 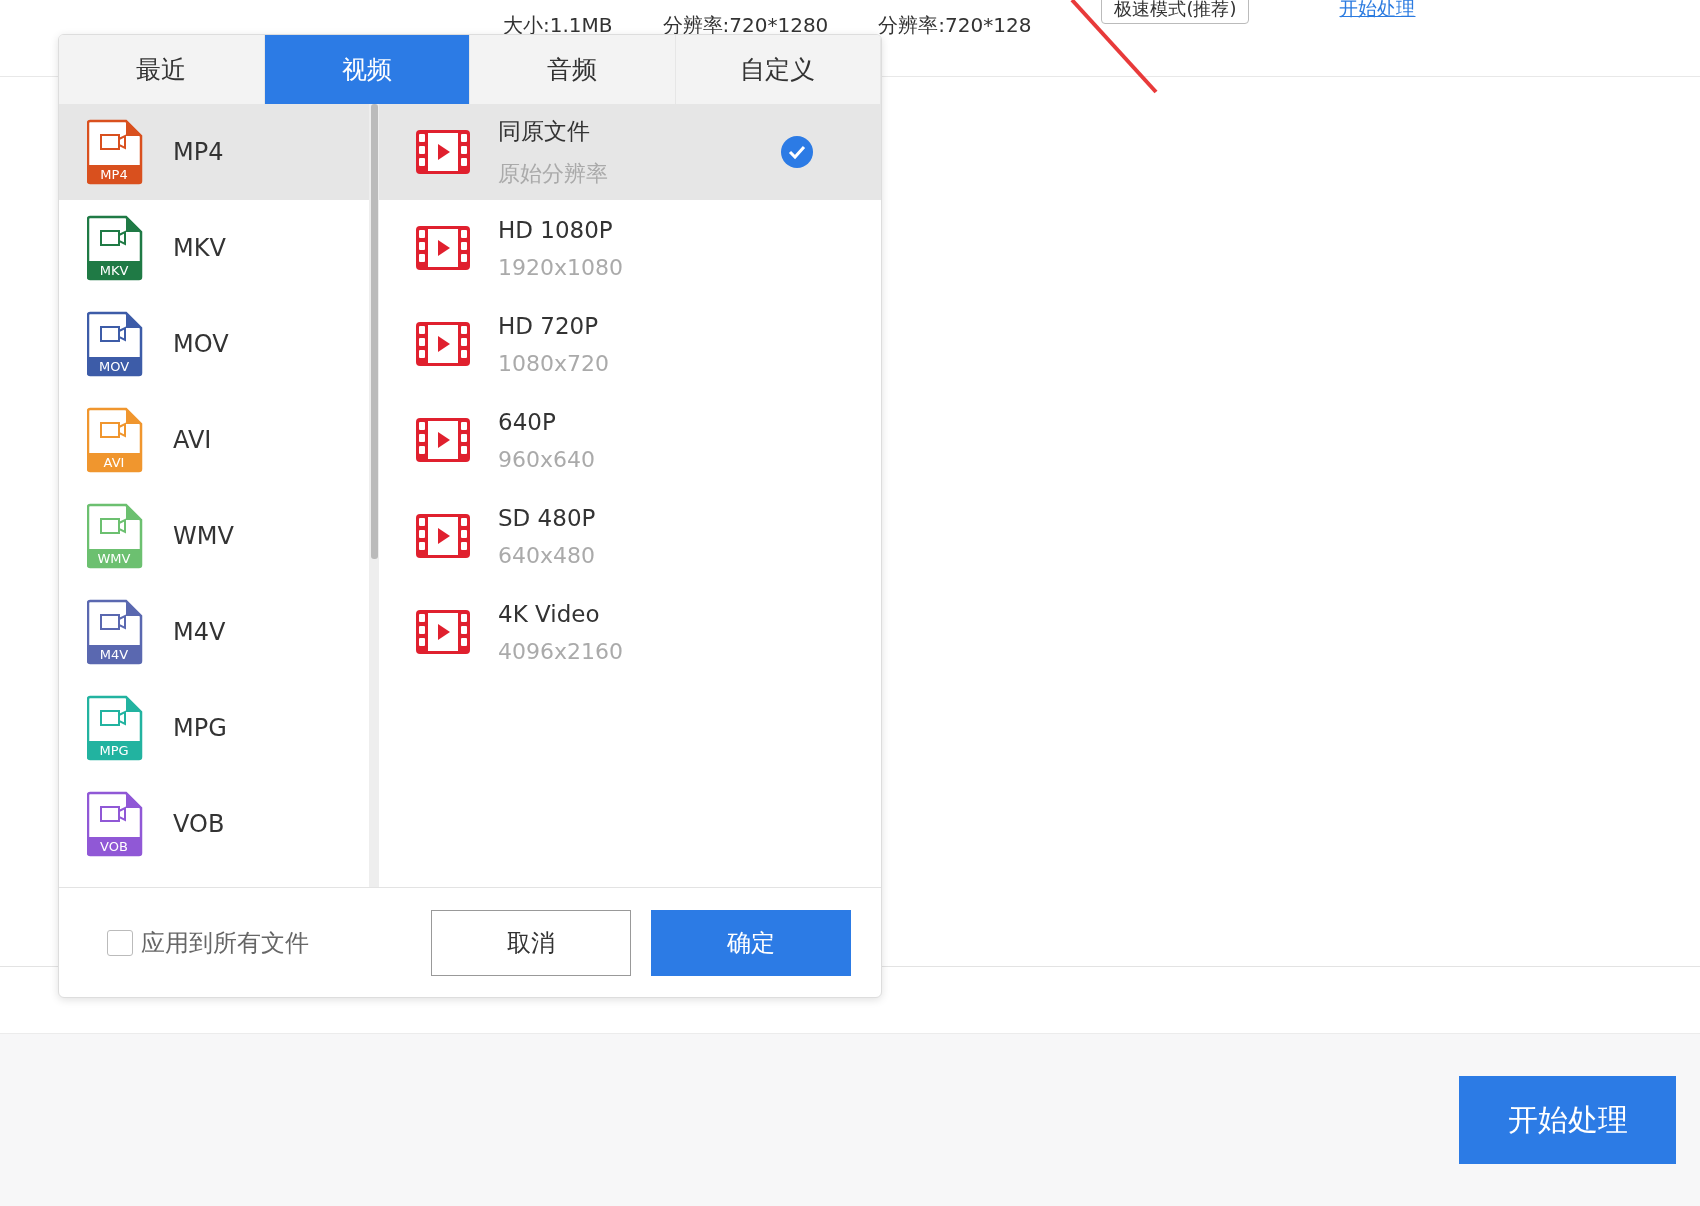 I want to click on format-item: MOV MOV, so click(x=214, y=344).